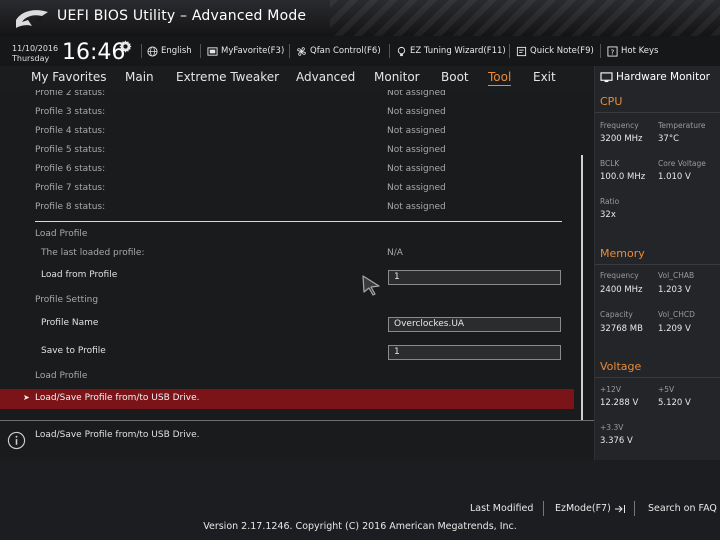 Image resolution: width=720 pixels, height=540 pixels. What do you see at coordinates (125, 46) in the screenshot?
I see `gear-icon` at bounding box center [125, 46].